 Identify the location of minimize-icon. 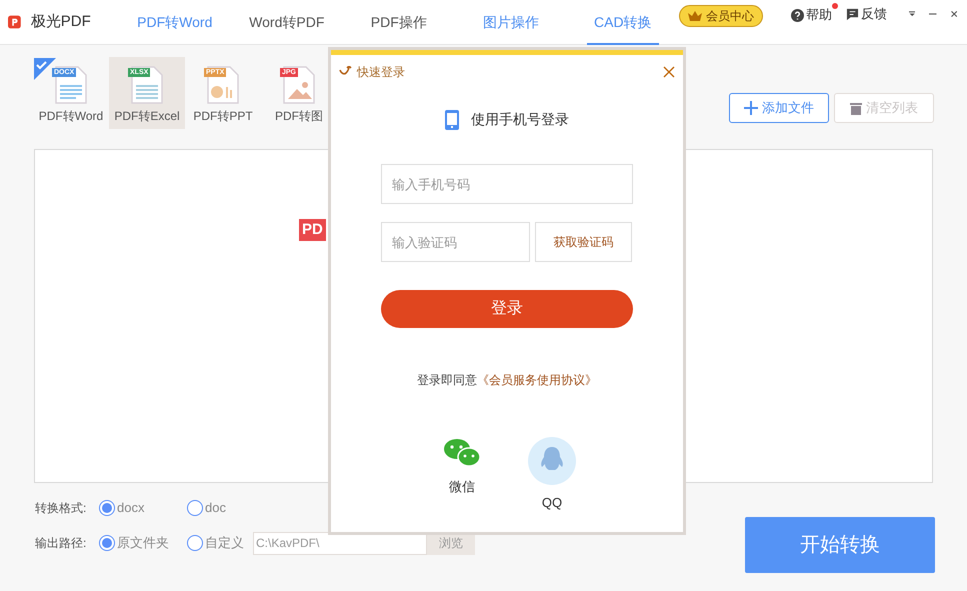
(933, 14).